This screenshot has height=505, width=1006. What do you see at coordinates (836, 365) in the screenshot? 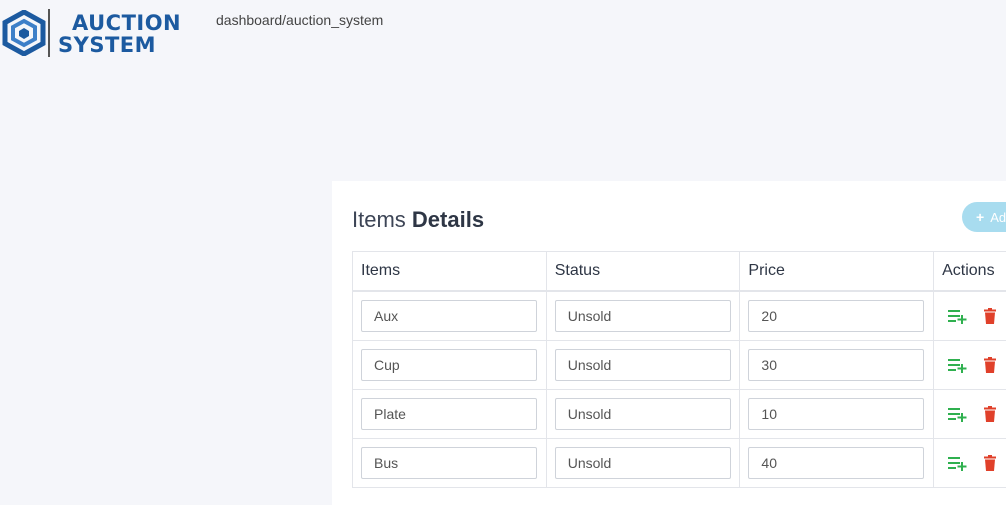
I see `item-price-field: 30` at bounding box center [836, 365].